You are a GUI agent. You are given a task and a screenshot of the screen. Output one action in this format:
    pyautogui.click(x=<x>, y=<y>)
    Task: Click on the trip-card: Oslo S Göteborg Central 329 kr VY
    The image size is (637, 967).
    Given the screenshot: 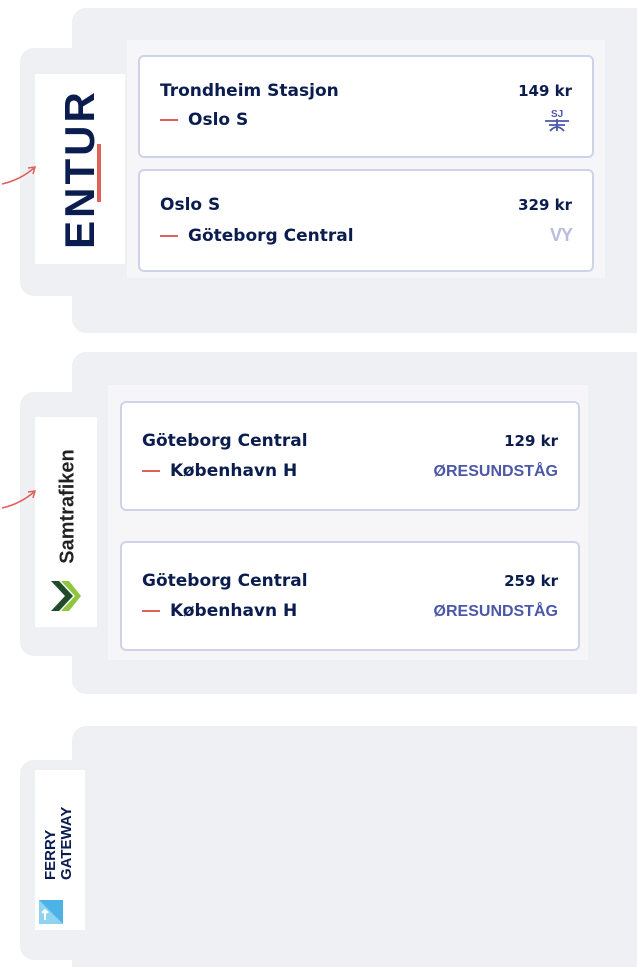 What is the action you would take?
    pyautogui.click(x=366, y=220)
    